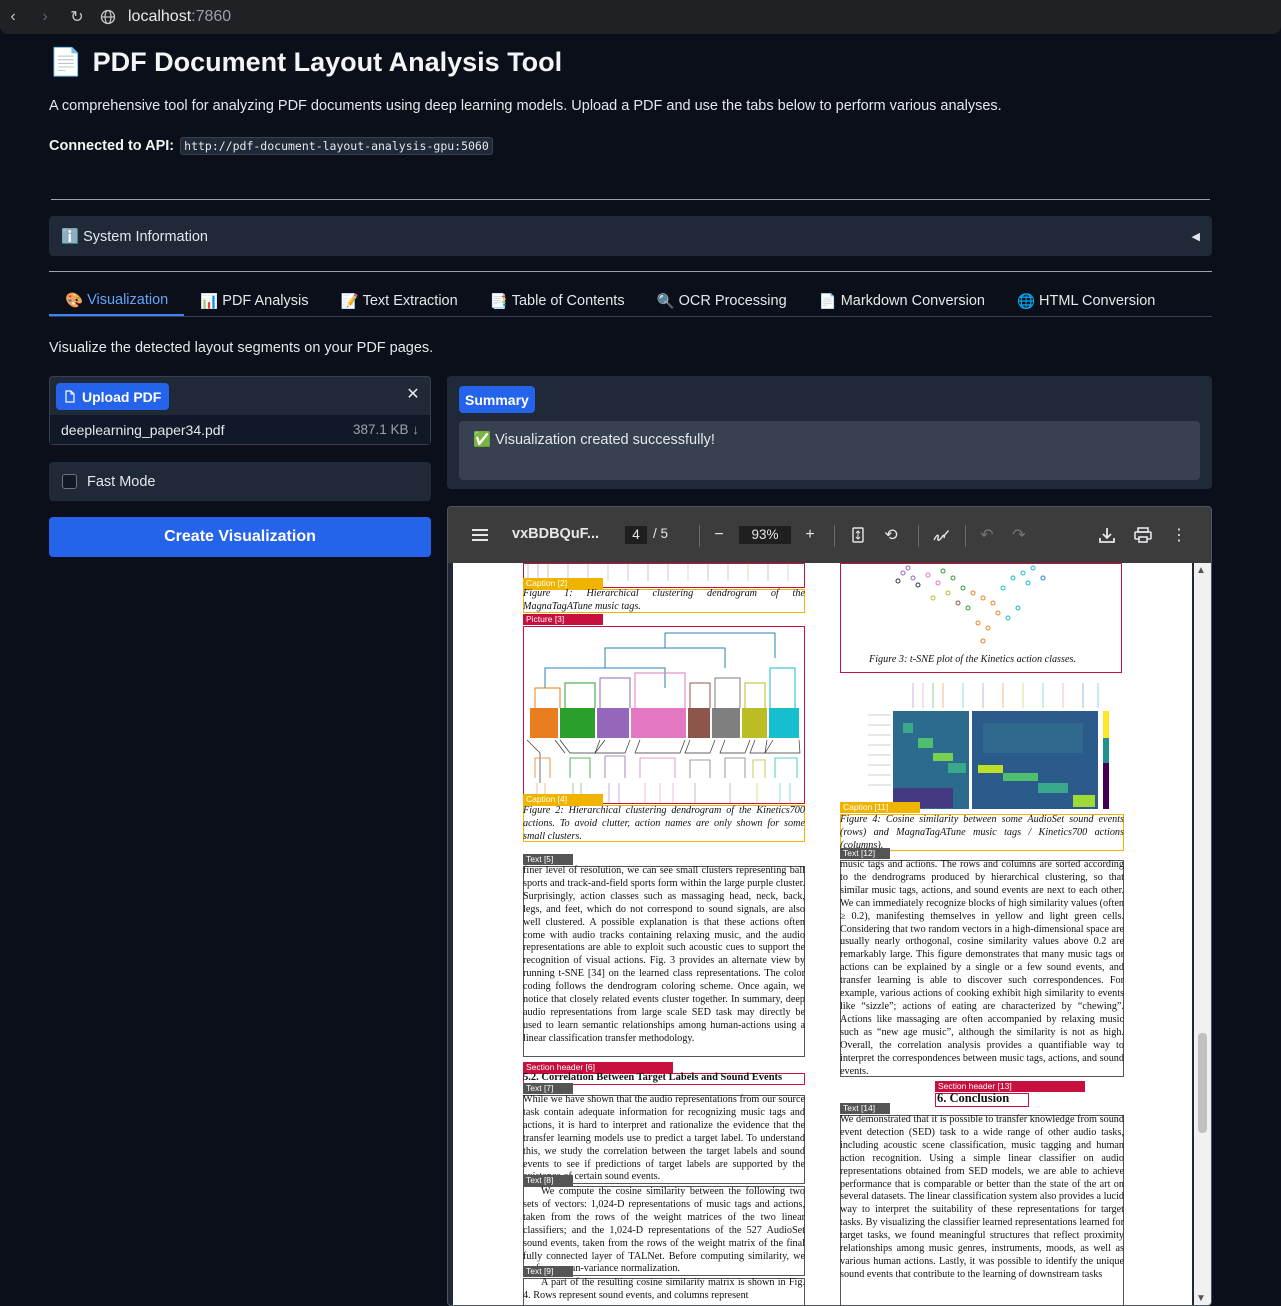  I want to click on zoom-out-icon: −, so click(719, 535).